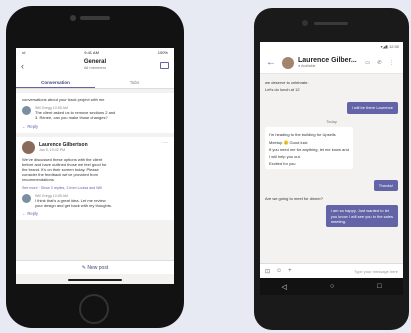 This screenshot has width=411, height=333. I want to click on message-line: Meetup 🙂 Good luck, so click(288, 142).